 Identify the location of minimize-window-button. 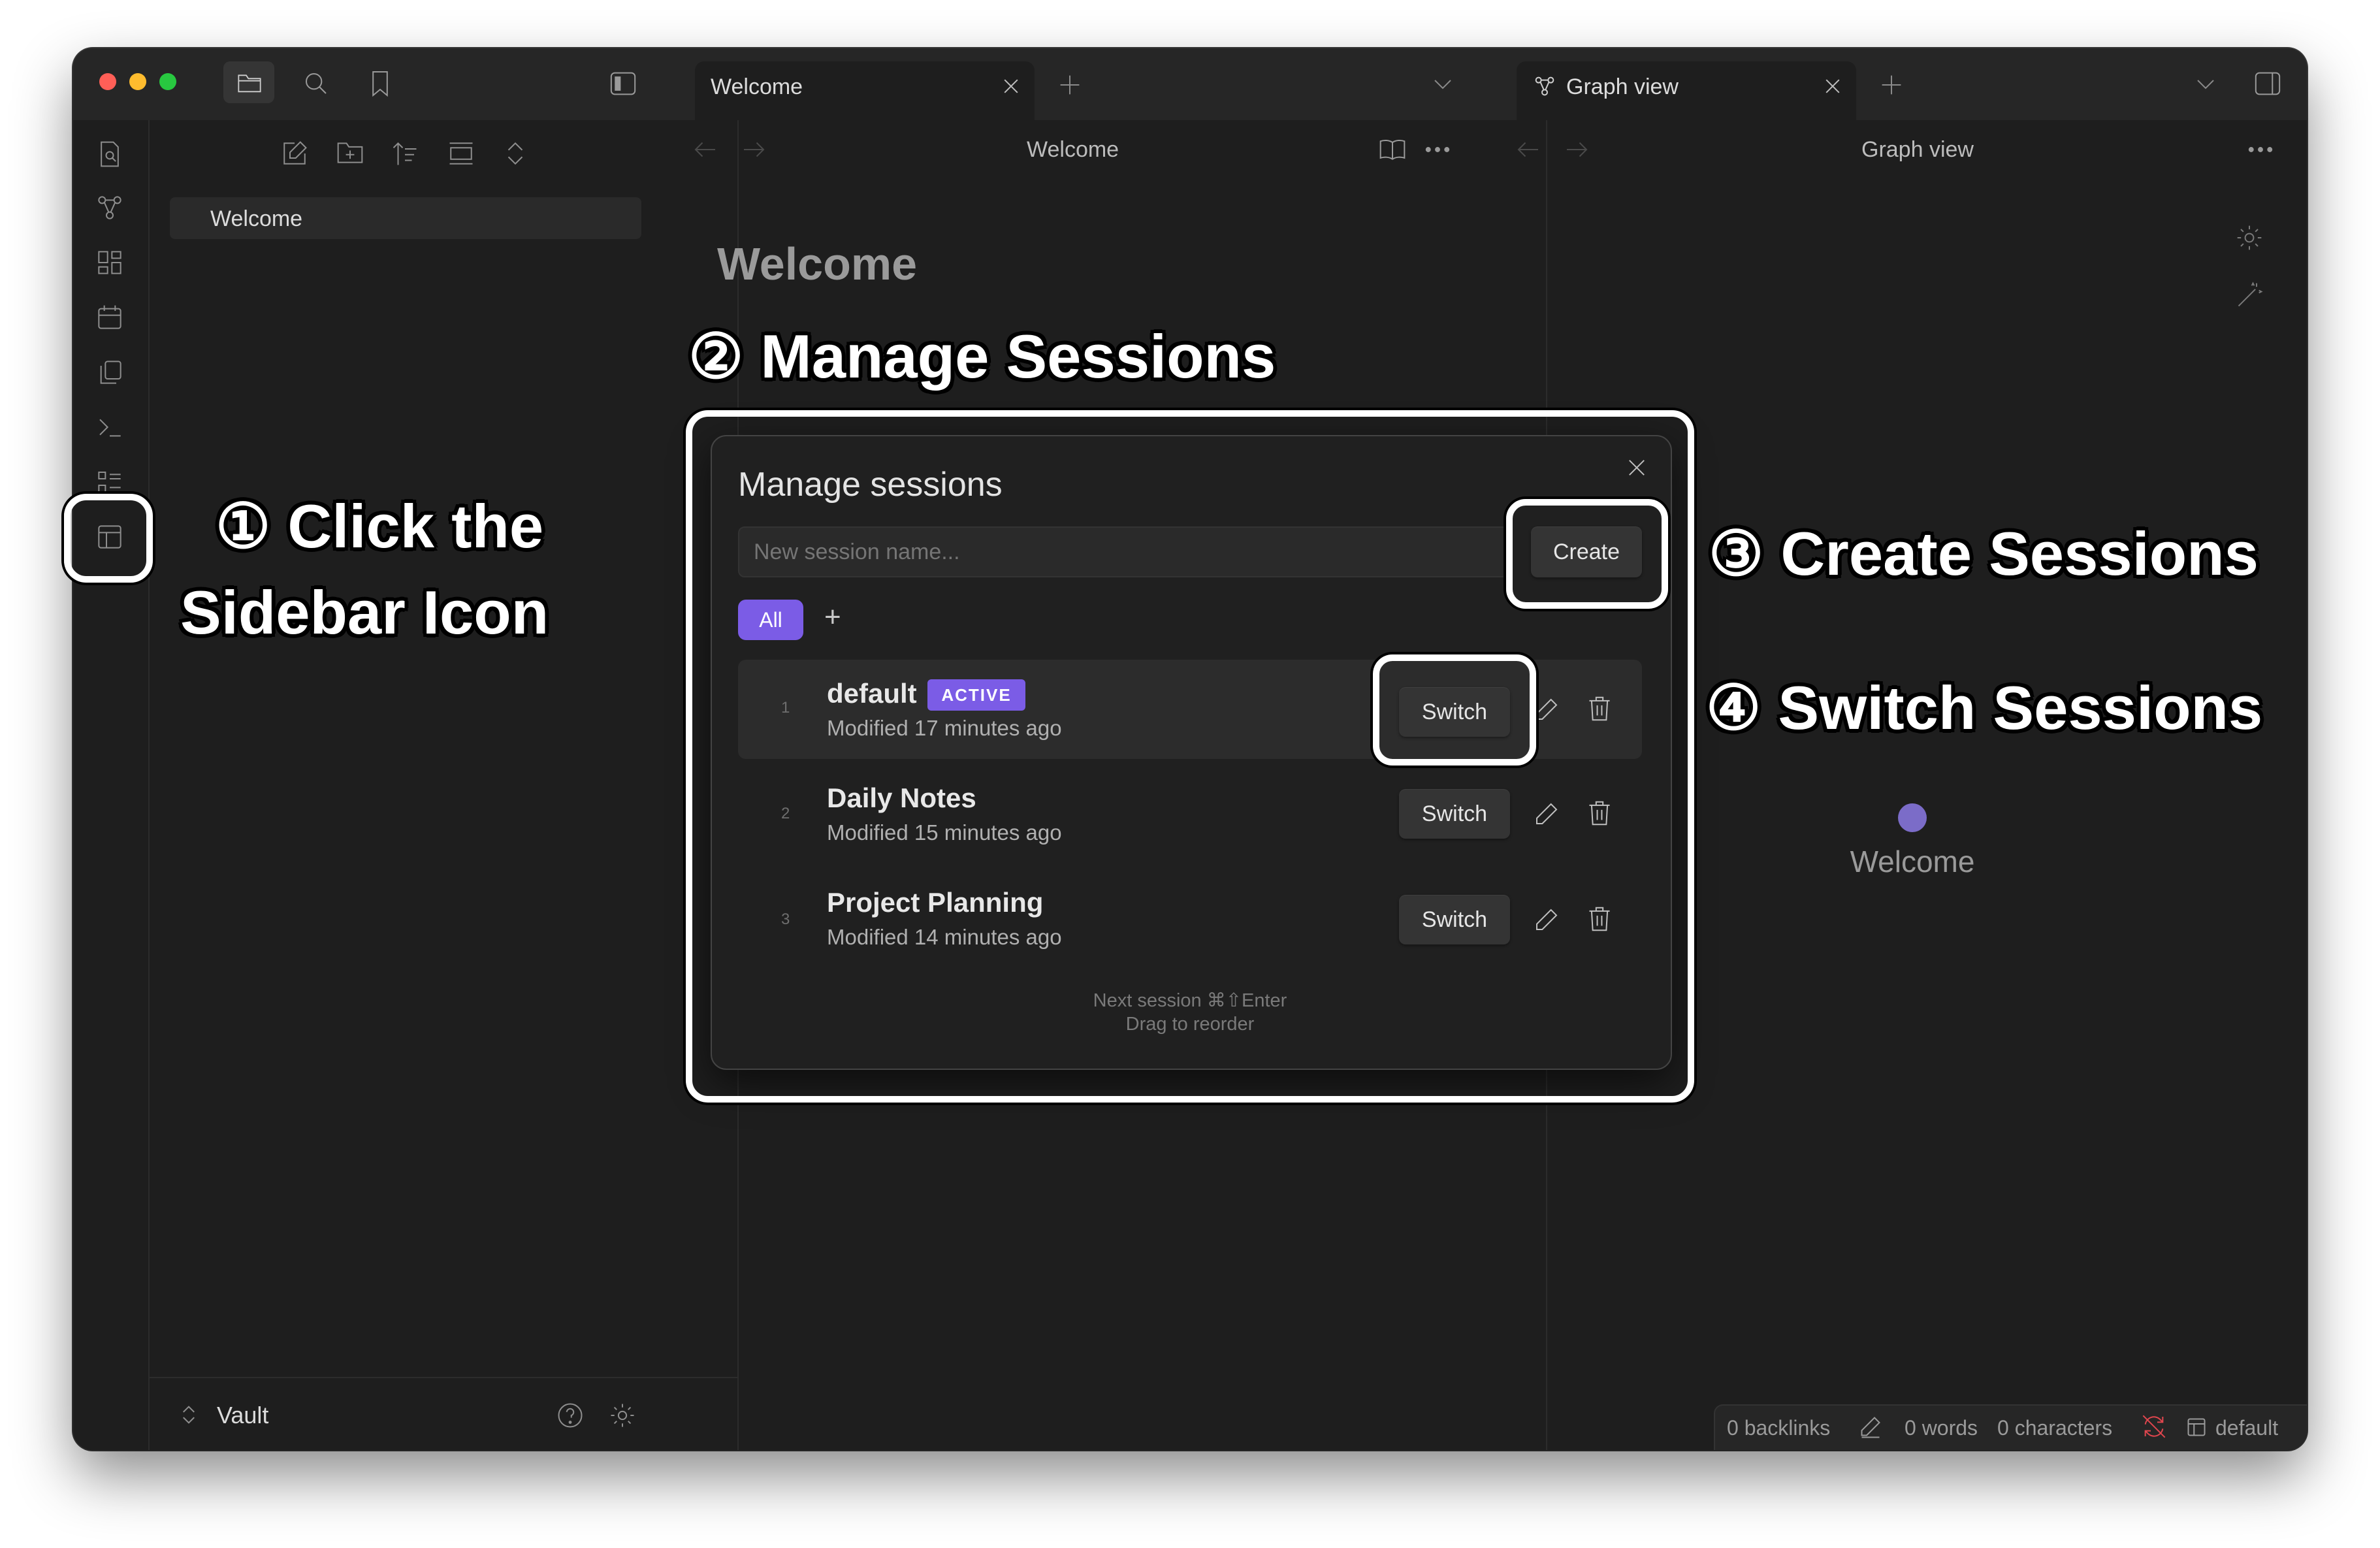
(137, 82).